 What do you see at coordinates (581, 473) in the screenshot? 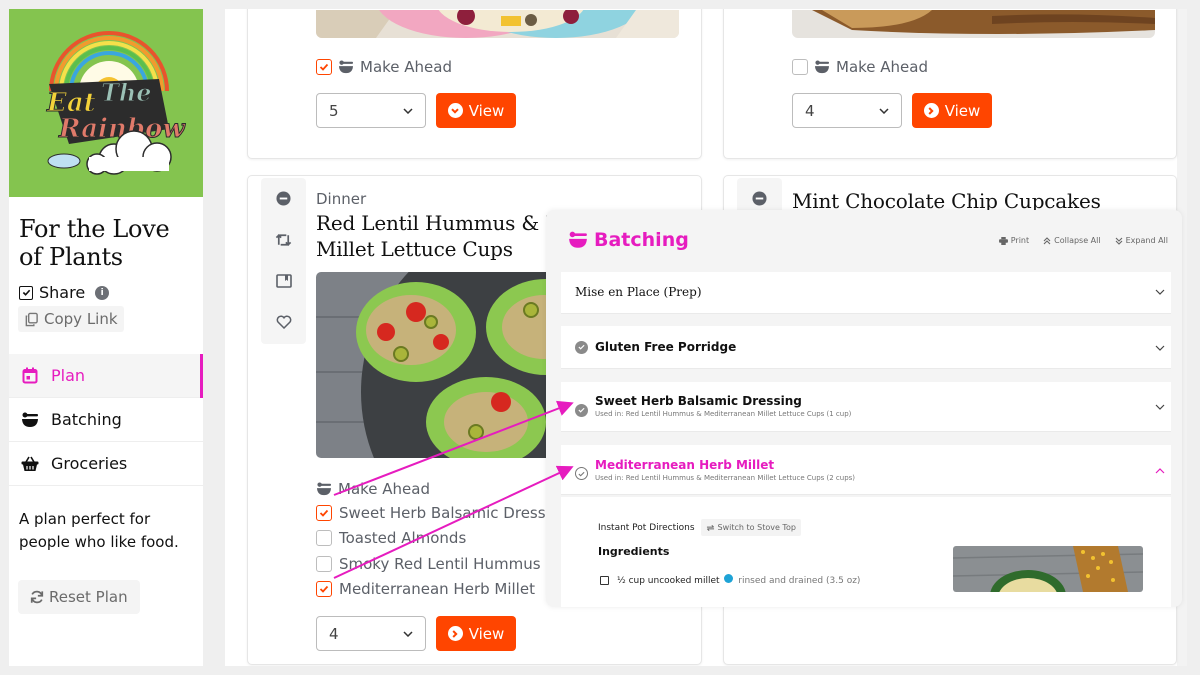
I see `check-circle-outline-icon` at bounding box center [581, 473].